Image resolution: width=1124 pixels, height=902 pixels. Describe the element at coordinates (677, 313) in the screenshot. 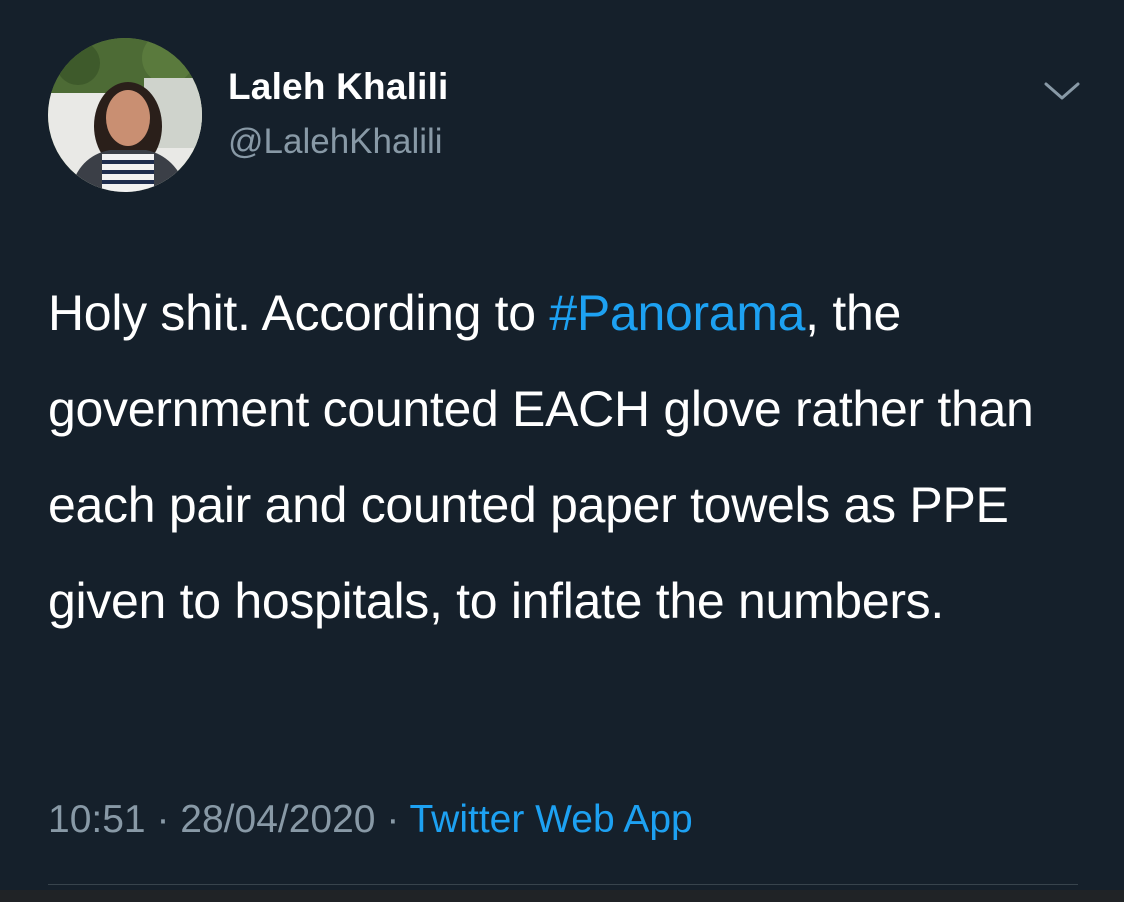

I see `hashtag-link: #Panorama` at that location.